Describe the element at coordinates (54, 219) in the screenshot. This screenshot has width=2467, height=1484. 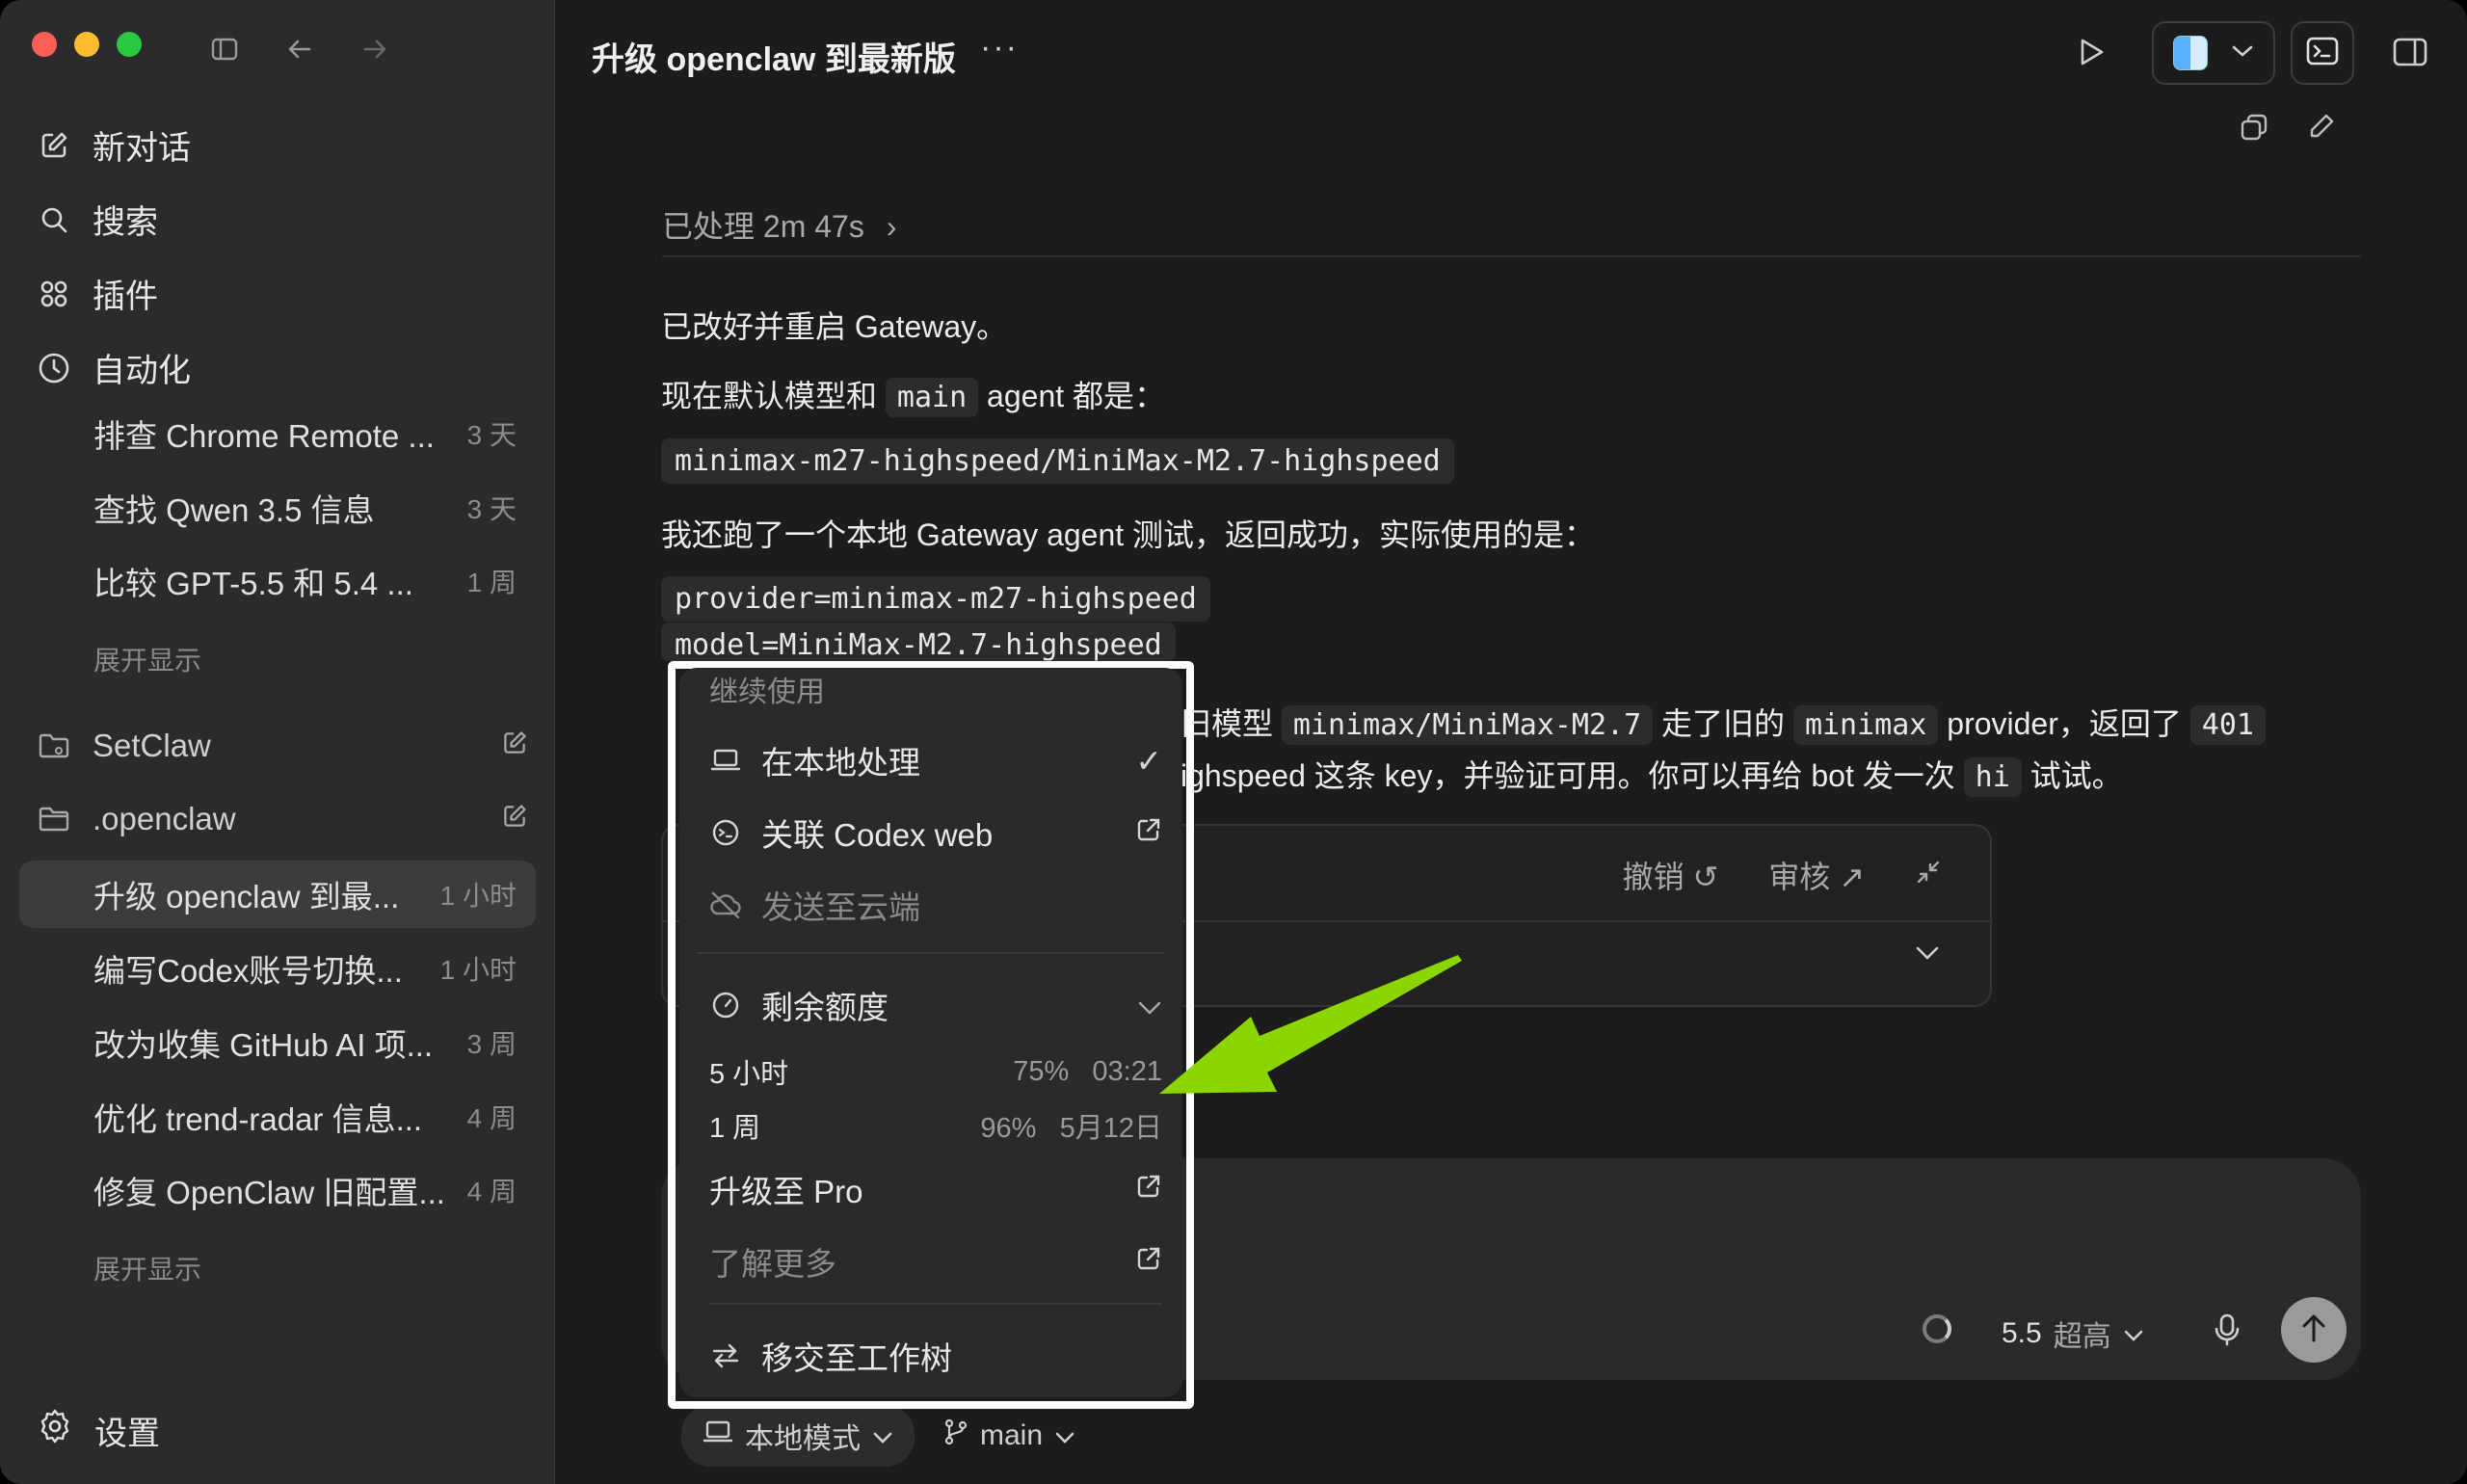
I see `search-icon` at that location.